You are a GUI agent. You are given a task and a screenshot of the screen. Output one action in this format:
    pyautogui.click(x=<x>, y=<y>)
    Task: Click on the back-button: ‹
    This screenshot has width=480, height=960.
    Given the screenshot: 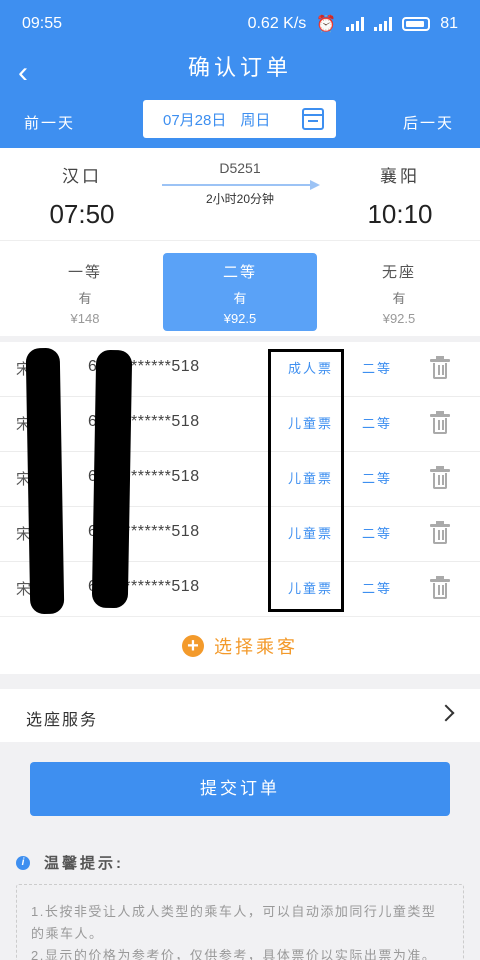 What is the action you would take?
    pyautogui.click(x=33, y=74)
    